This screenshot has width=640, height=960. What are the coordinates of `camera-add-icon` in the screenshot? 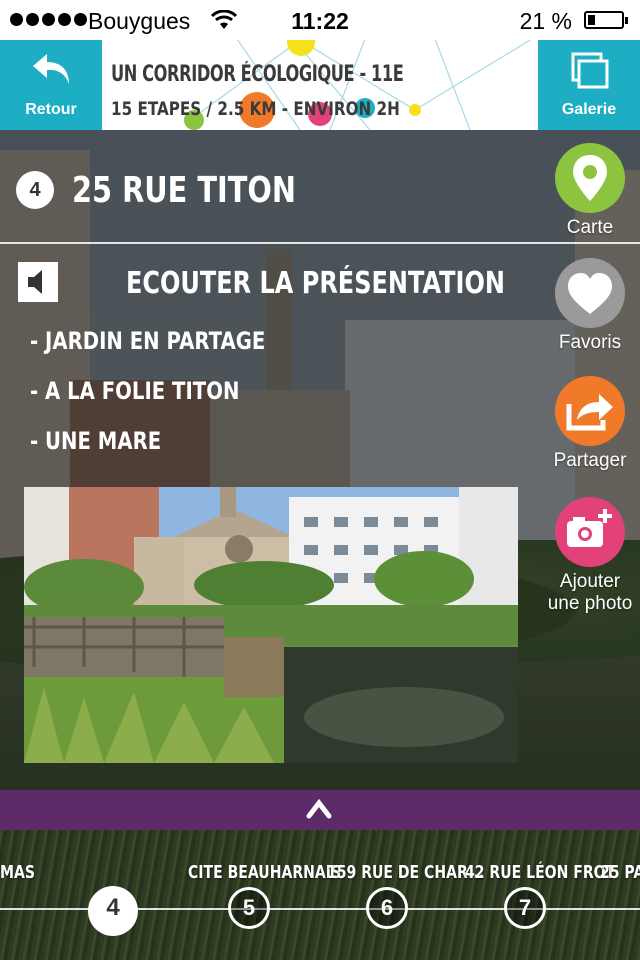 It's located at (590, 532).